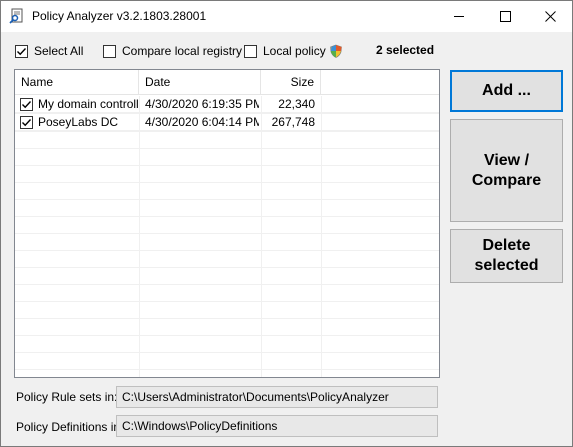 This screenshot has width=573, height=447. What do you see at coordinates (59, 51) in the screenshot?
I see `select-all-label: Select All` at bounding box center [59, 51].